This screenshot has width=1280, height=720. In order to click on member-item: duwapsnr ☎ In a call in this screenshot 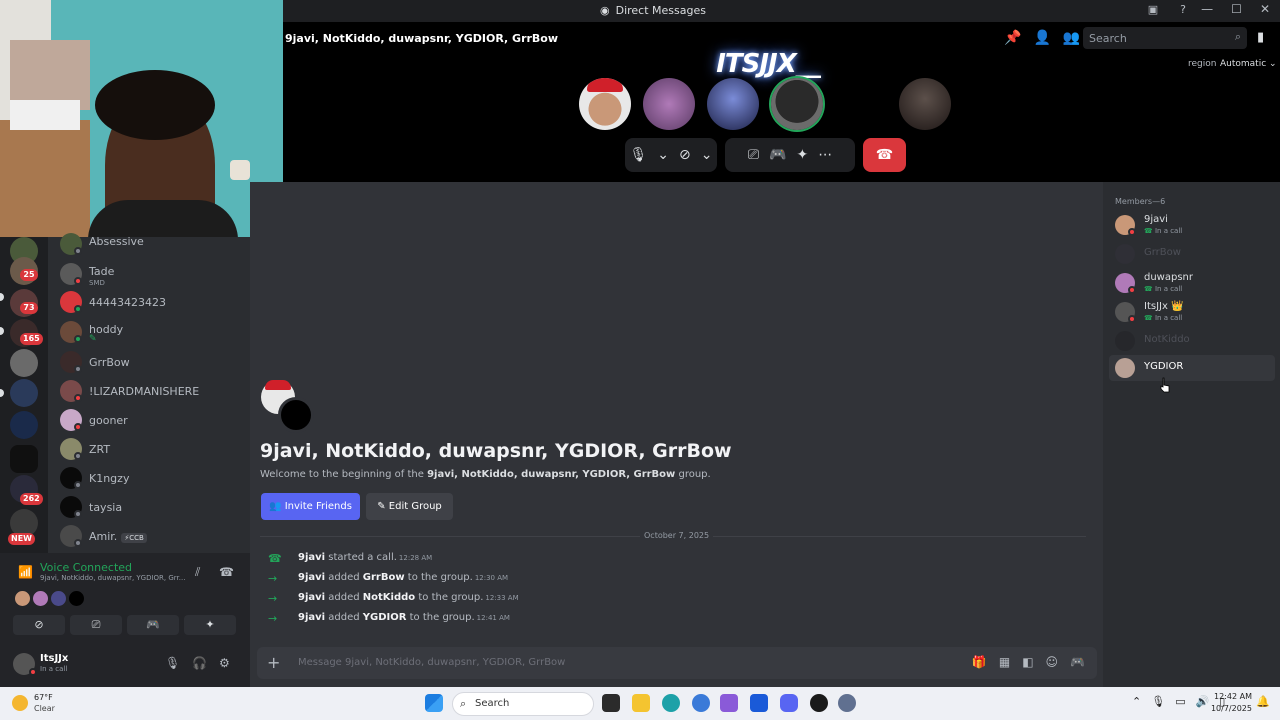, I will do `click(1192, 283)`.